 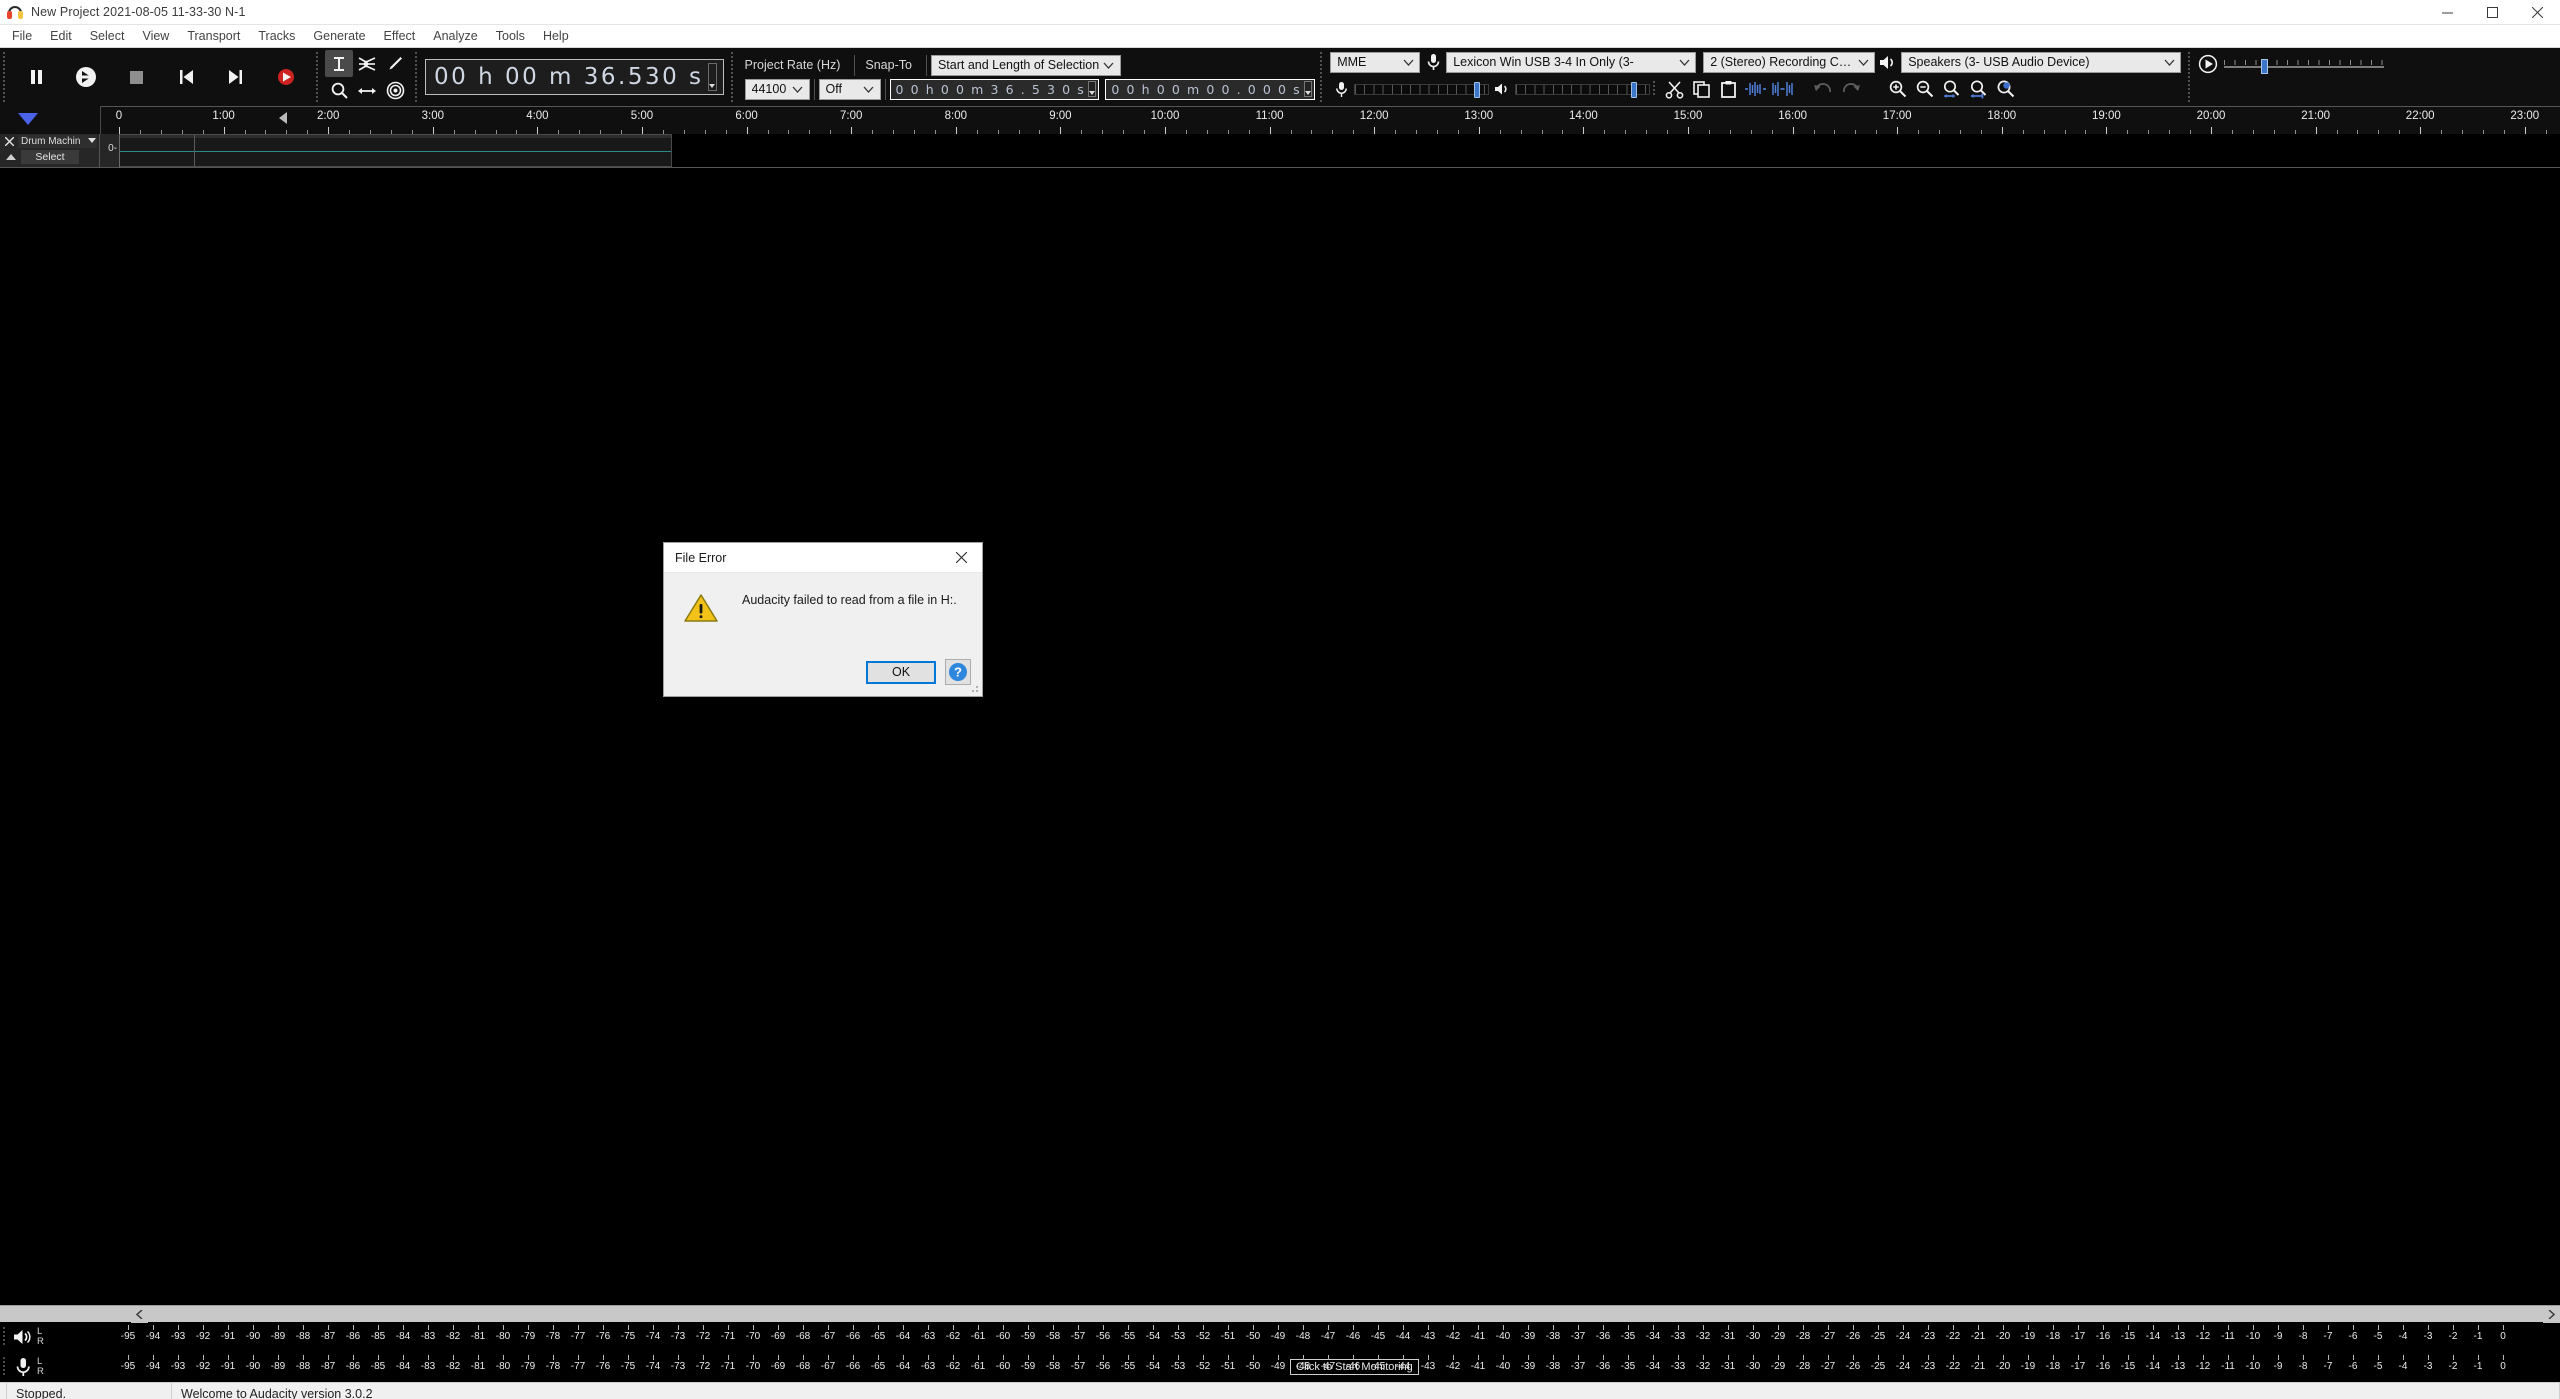 I want to click on menu-select: Select, so click(x=107, y=36).